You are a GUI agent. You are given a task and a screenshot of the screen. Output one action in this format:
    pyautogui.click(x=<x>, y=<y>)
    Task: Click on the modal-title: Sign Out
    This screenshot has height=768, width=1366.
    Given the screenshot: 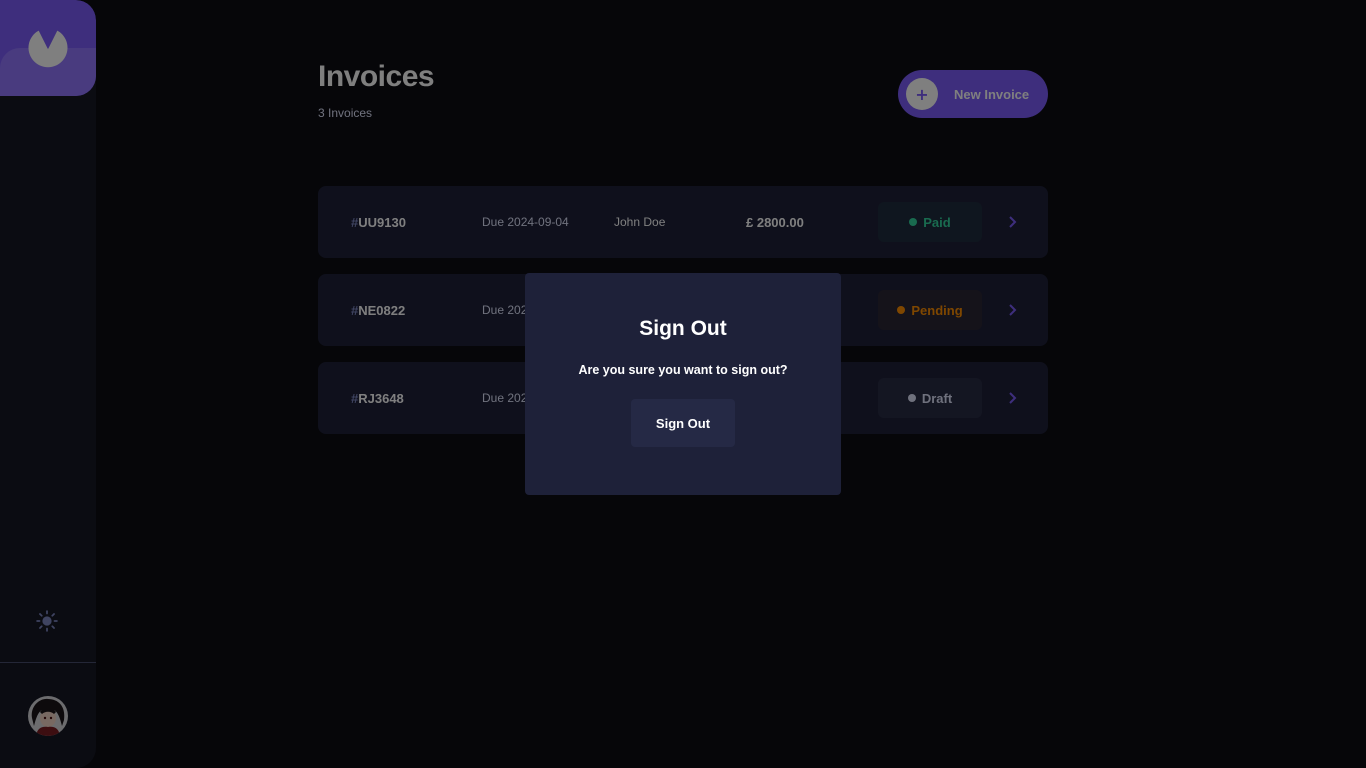 What is the action you would take?
    pyautogui.click(x=683, y=328)
    